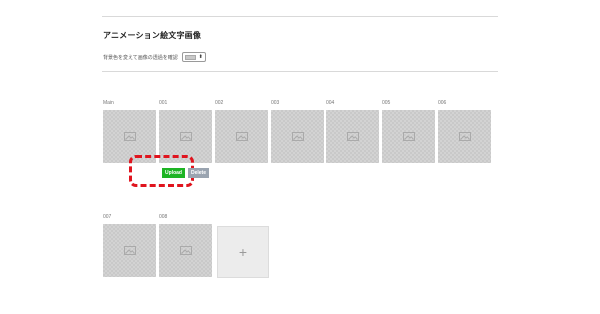 Image resolution: width=600 pixels, height=314 pixels. Describe the element at coordinates (300, 71) in the screenshot. I see `section-divider` at that location.